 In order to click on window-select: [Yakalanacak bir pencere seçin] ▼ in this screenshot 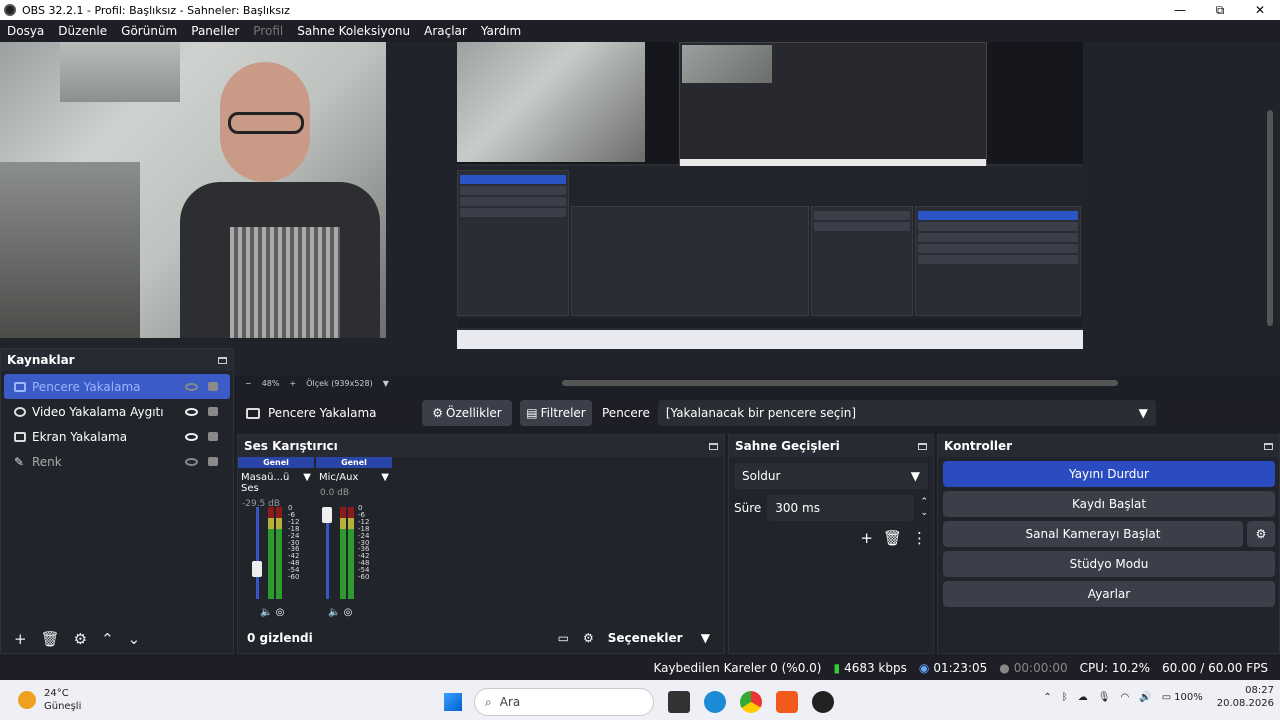, I will do `click(906, 413)`.